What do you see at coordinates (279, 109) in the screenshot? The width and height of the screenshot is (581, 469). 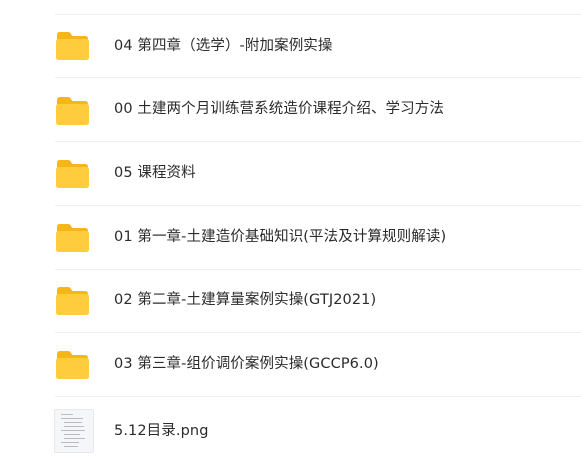 I see `file-name: 00 土建两个月训练营系统造价课程介绍、学习方法` at bounding box center [279, 109].